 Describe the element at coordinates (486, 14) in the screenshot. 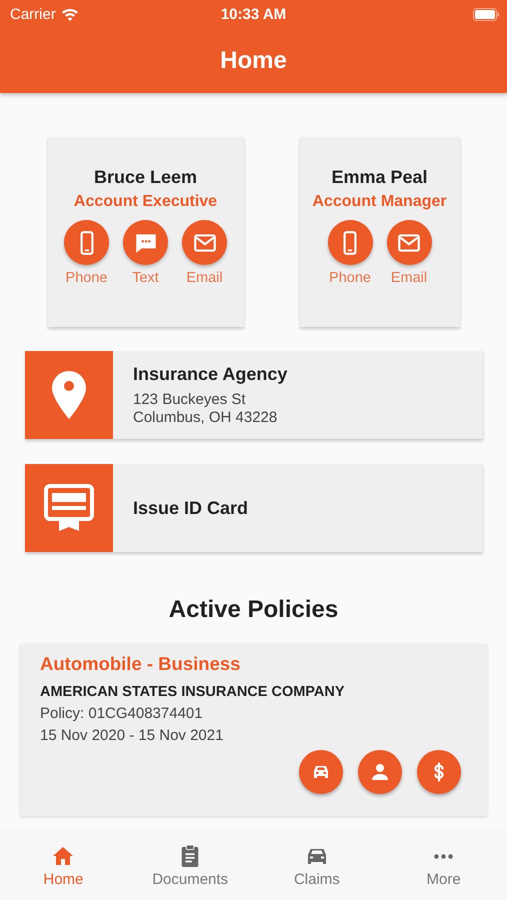

I see `battery-icon` at that location.